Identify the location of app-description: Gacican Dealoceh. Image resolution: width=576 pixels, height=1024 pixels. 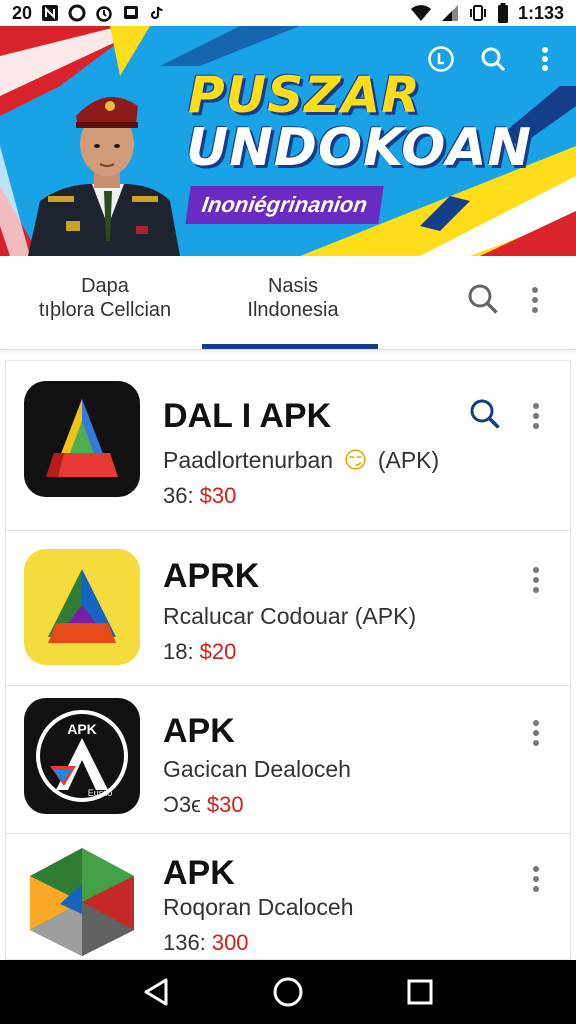
(257, 769).